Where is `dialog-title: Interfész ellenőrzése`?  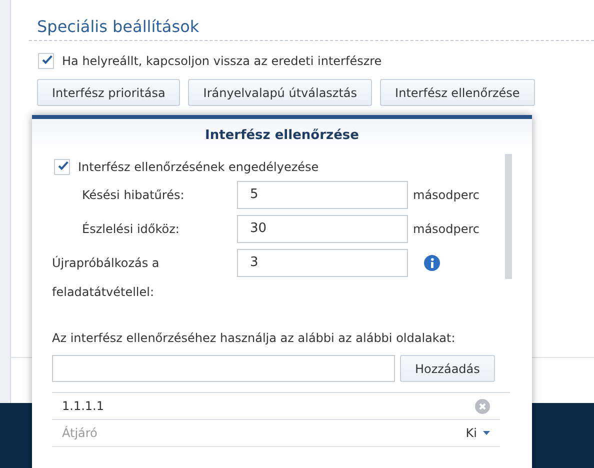
dialog-title: Interfész ellenőrzése is located at coordinates (282, 135).